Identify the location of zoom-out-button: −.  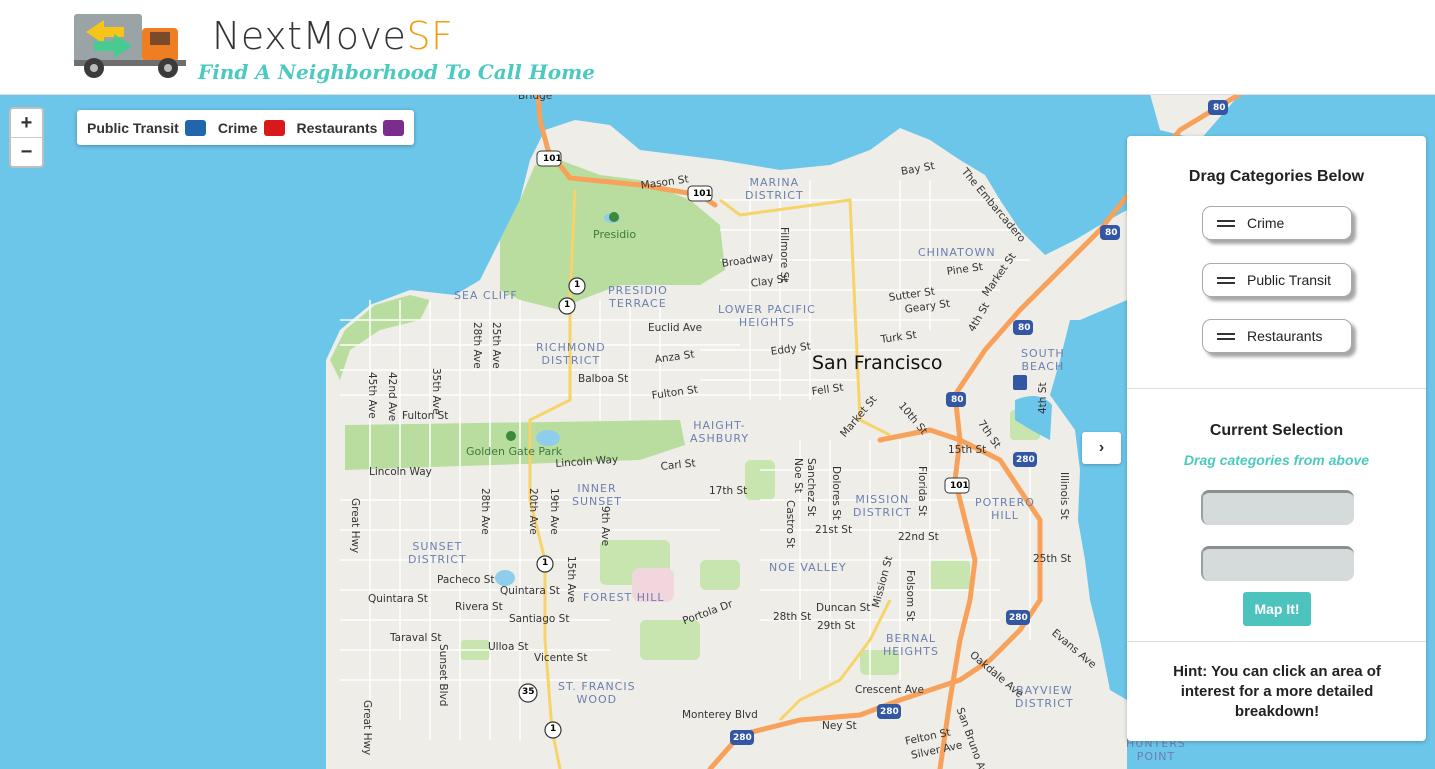
(26, 152).